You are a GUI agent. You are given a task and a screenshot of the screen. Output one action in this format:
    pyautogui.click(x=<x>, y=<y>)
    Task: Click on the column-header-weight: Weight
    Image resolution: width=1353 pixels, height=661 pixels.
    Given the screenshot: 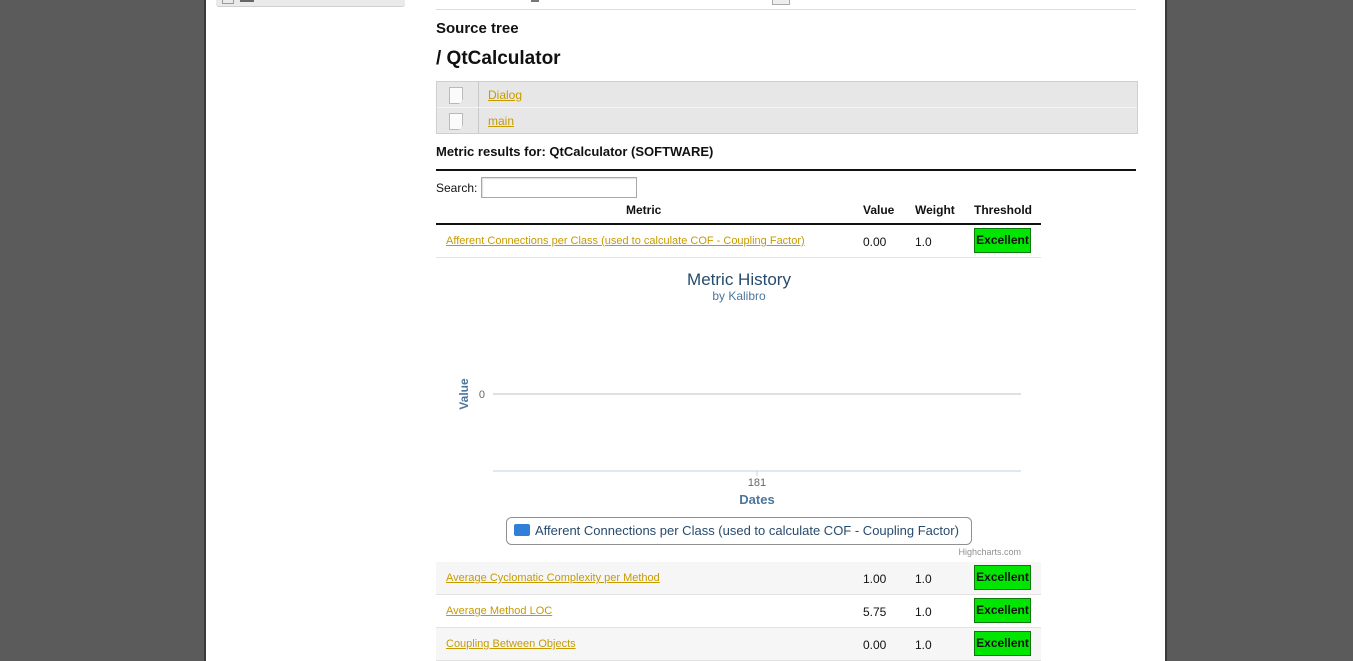 What is the action you would take?
    pyautogui.click(x=935, y=210)
    